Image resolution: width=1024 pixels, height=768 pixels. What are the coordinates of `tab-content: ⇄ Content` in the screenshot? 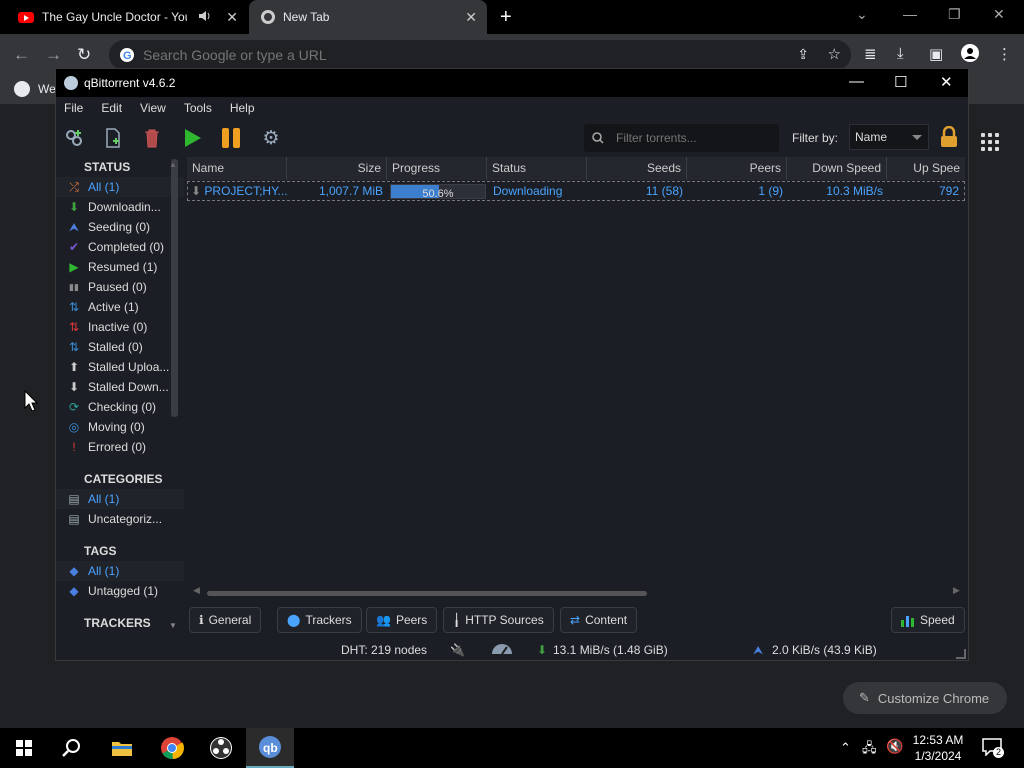 It's located at (599, 620).